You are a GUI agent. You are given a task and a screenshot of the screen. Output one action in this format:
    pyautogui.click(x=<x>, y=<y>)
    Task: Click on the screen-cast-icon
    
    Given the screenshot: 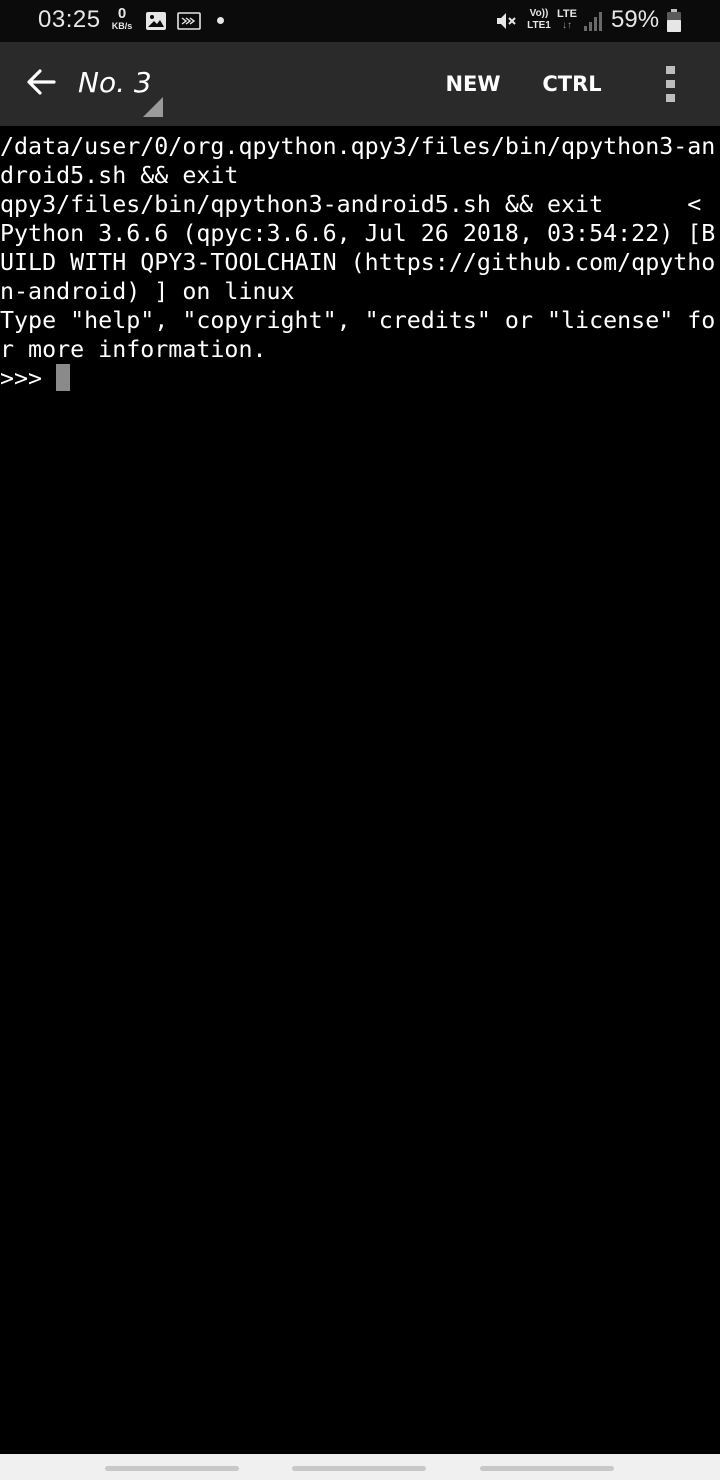 What is the action you would take?
    pyautogui.click(x=189, y=21)
    